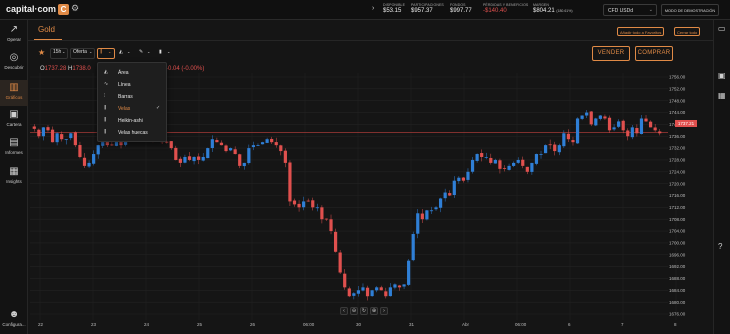  What do you see at coordinates (132, 120) in the screenshot?
I see `menu-item-heikin-ashi: ⫼ Heikin-ashi` at bounding box center [132, 120].